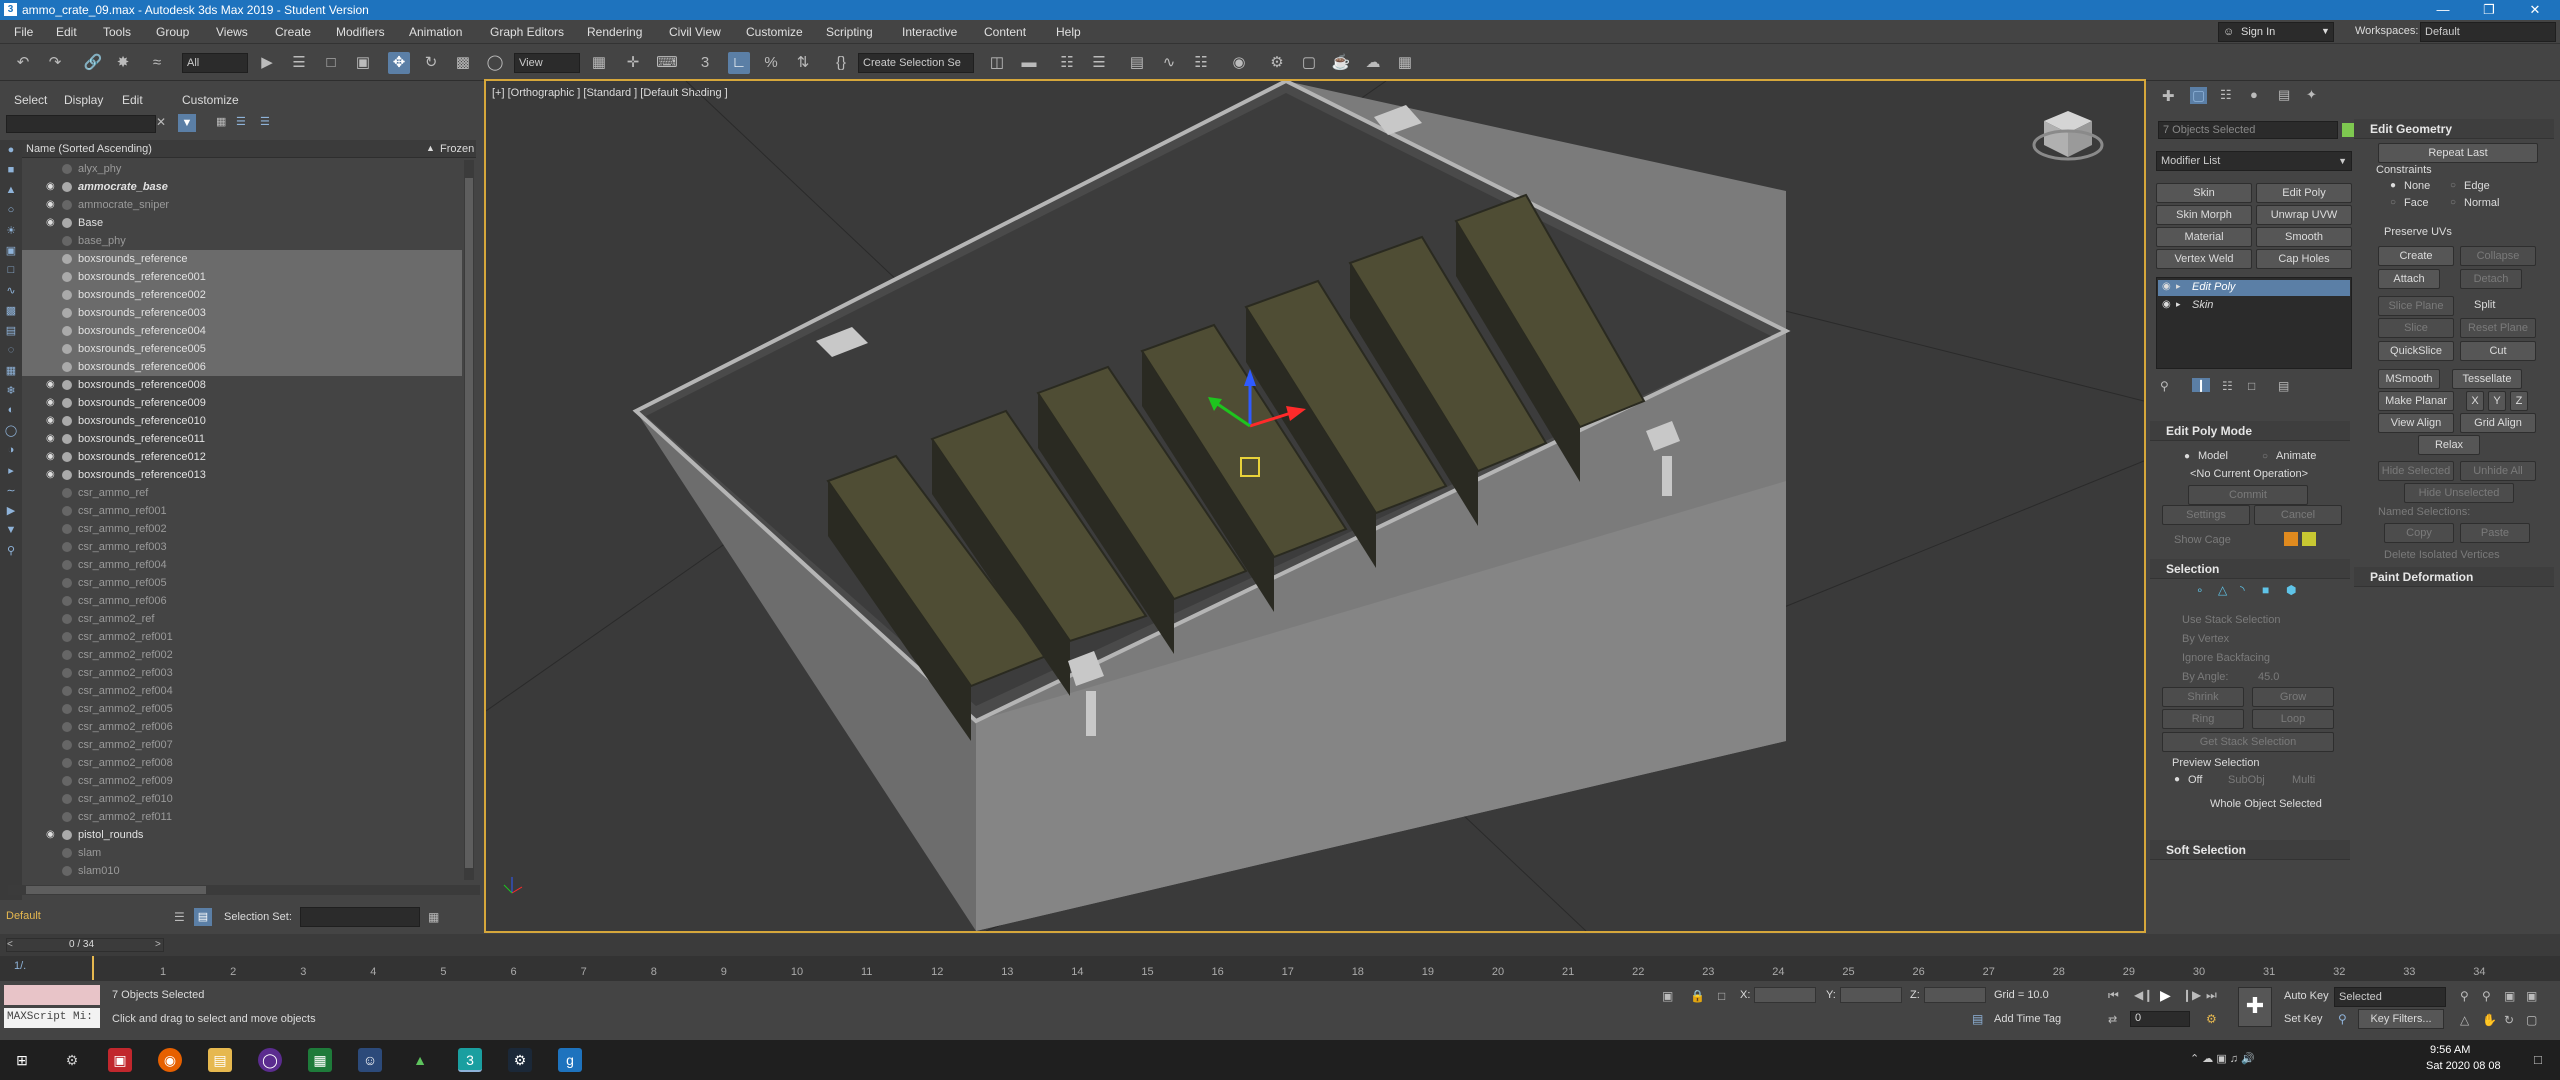 Image resolution: width=2560 pixels, height=1080 pixels. I want to click on display-tab-icon: ▤, so click(2284, 95).